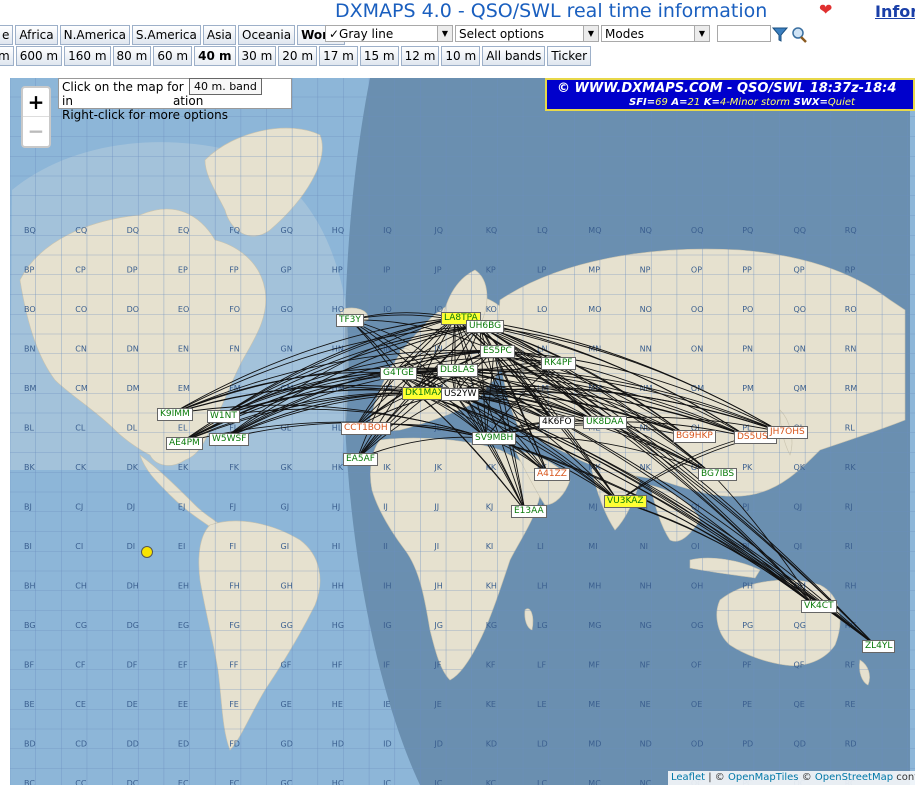 The height and width of the screenshot is (793, 915). I want to click on filter-icon, so click(780, 34).